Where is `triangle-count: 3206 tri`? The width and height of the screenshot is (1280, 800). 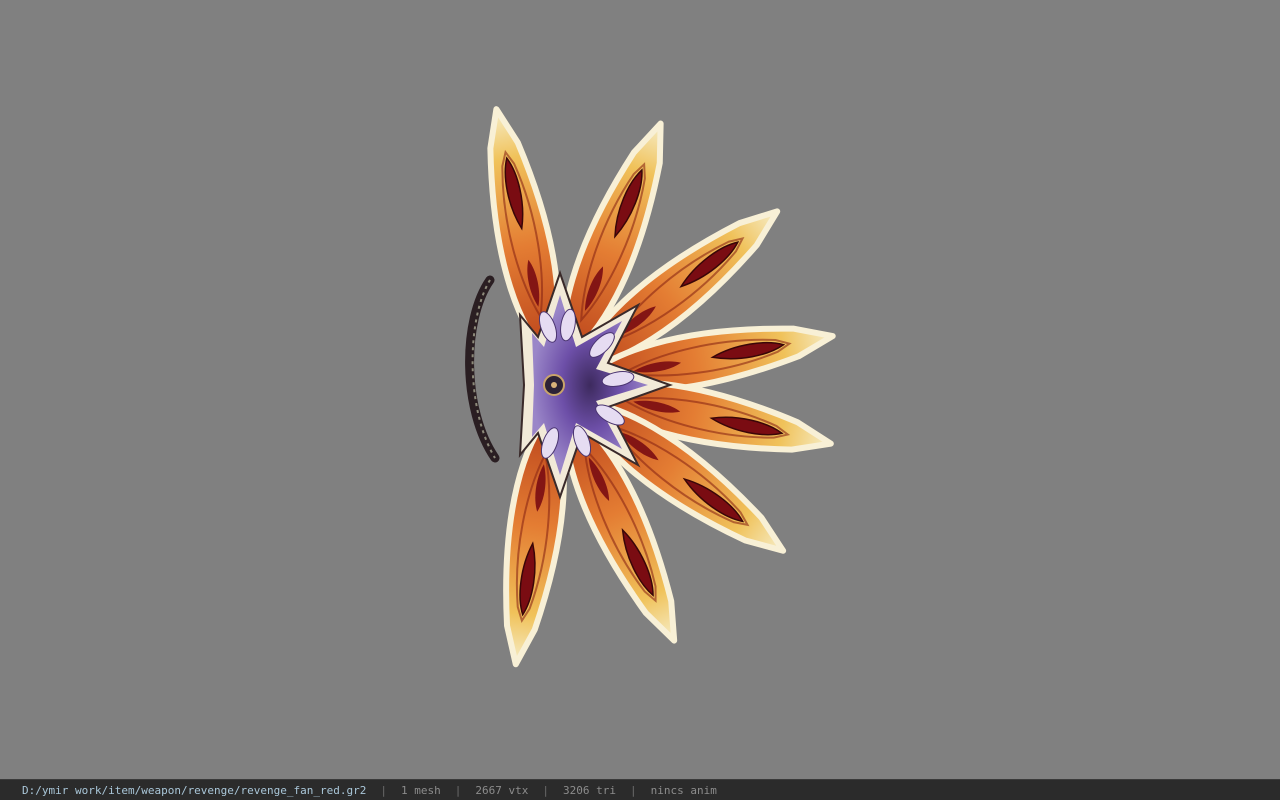
triangle-count: 3206 tri is located at coordinates (589, 790).